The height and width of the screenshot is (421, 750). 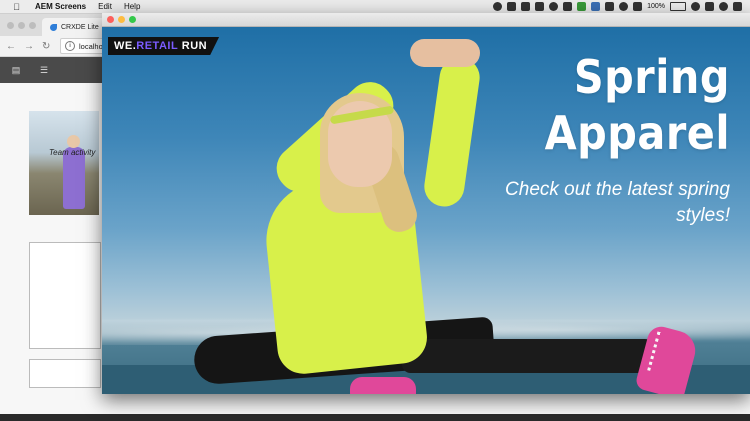 I want to click on menu-bar:  AEM Screens Edit Help 100%, so click(x=375, y=7).